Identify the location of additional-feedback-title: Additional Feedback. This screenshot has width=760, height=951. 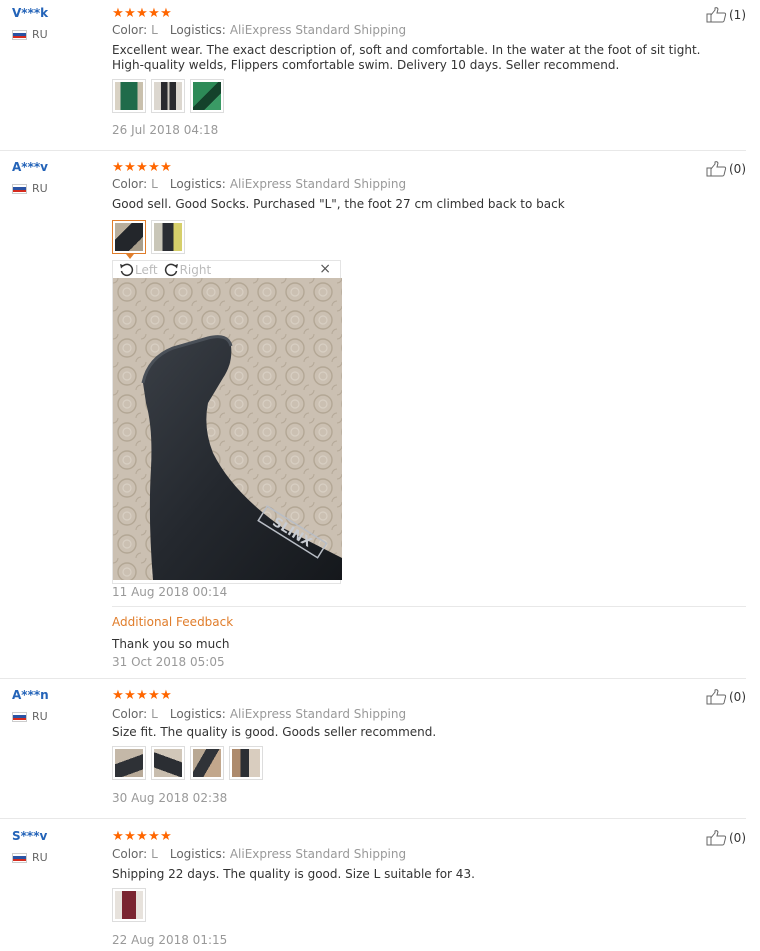
(173, 622).